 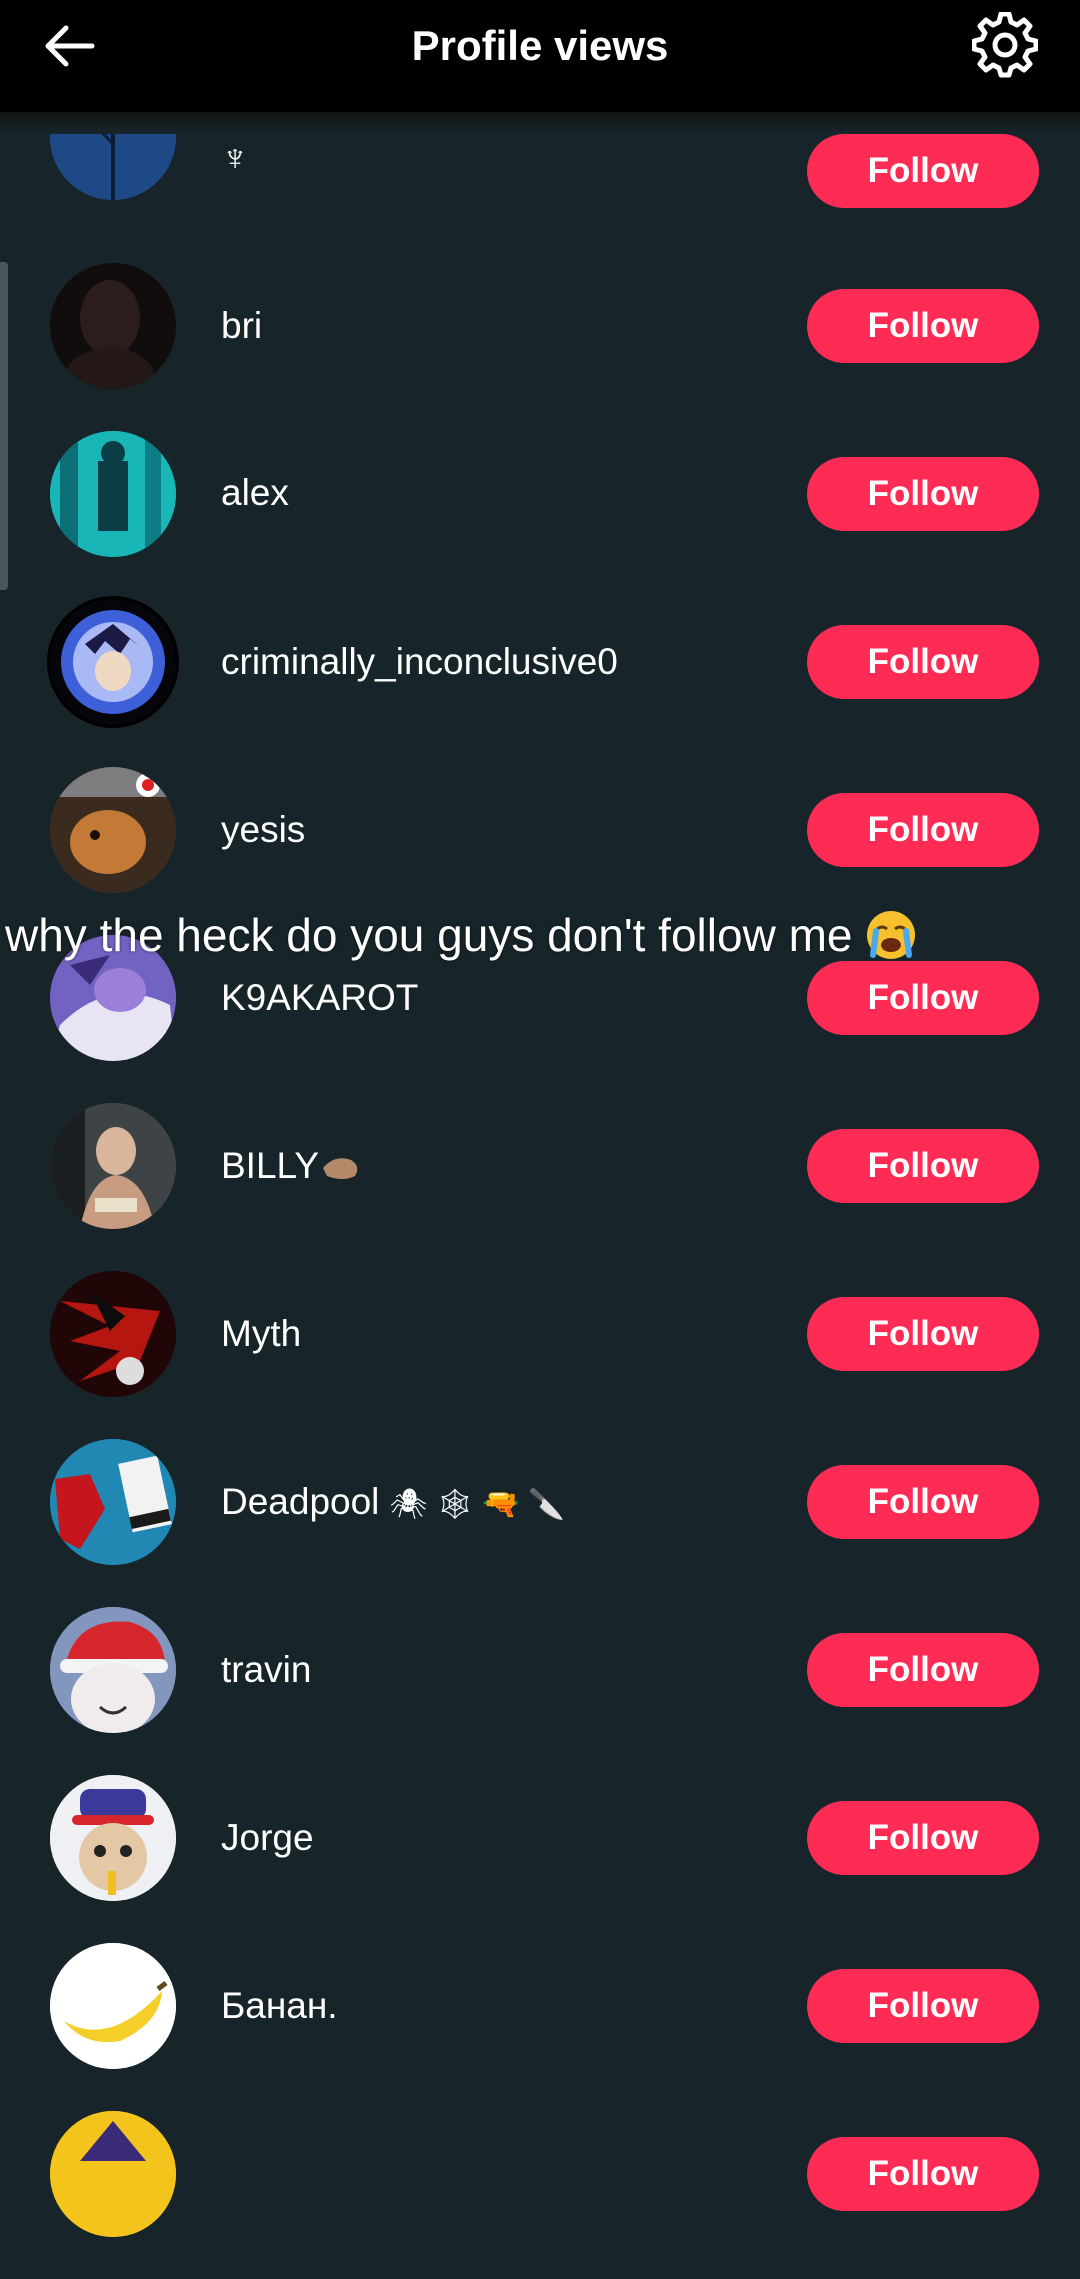 I want to click on list-item: BILLY Follow, so click(x=540, y=1187).